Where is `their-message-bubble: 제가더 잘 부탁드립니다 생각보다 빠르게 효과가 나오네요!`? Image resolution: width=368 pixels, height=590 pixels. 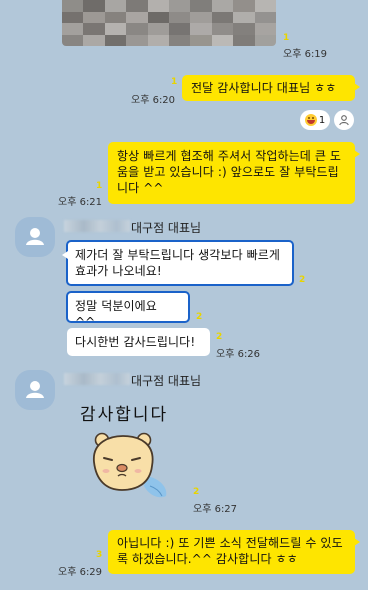
their-message-bubble: 제가더 잘 부탁드립니다 생각보다 빠르게 효과가 나오네요! is located at coordinates (178, 263).